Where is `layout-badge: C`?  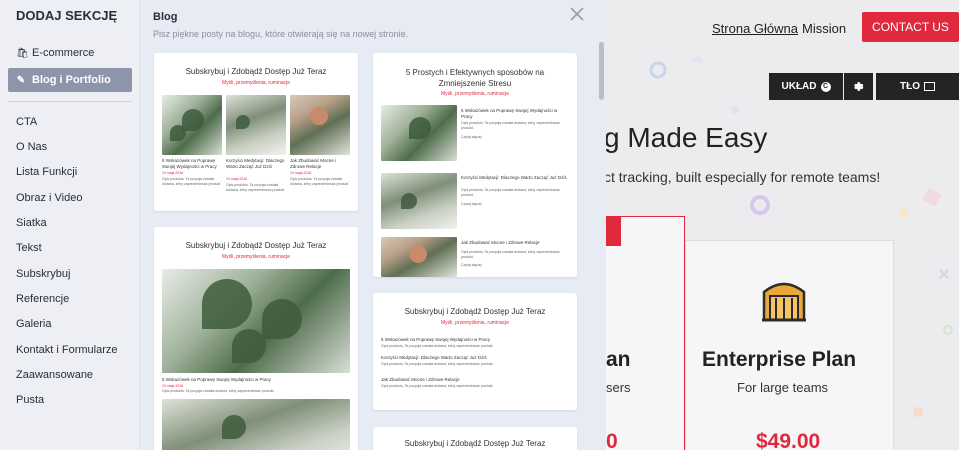 layout-badge: C is located at coordinates (825, 86).